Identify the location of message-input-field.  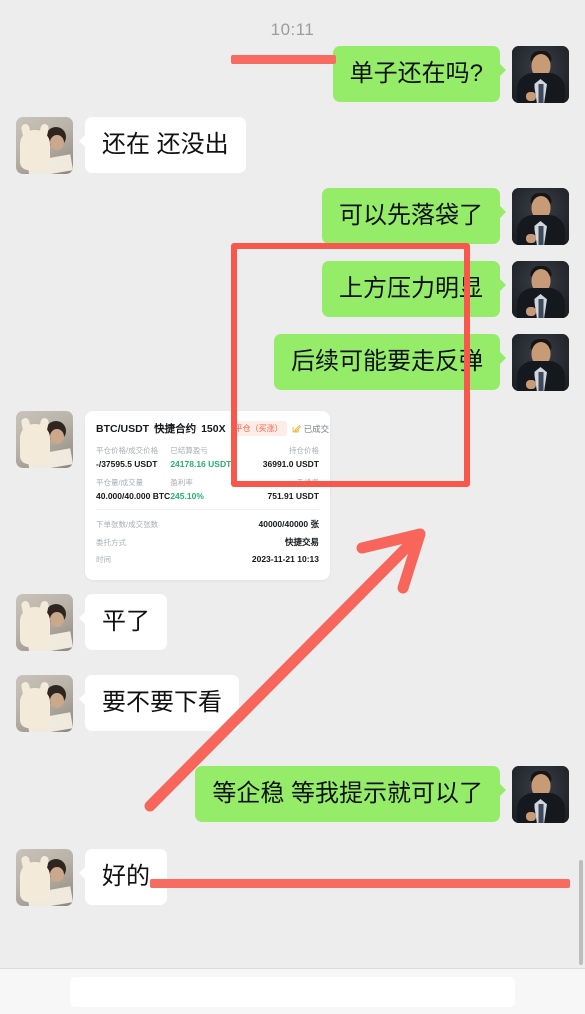
(292, 991).